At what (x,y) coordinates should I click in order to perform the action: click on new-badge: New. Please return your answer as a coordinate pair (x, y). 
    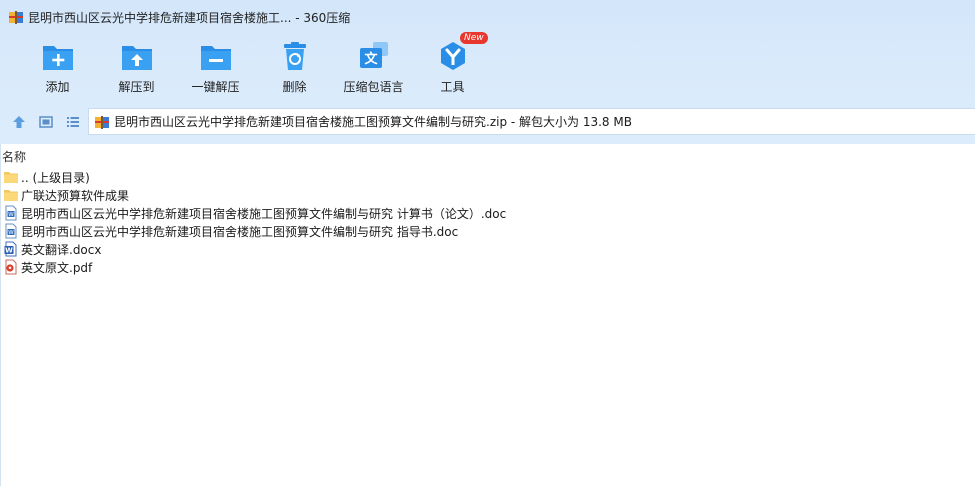
    Looking at the image, I should click on (474, 38).